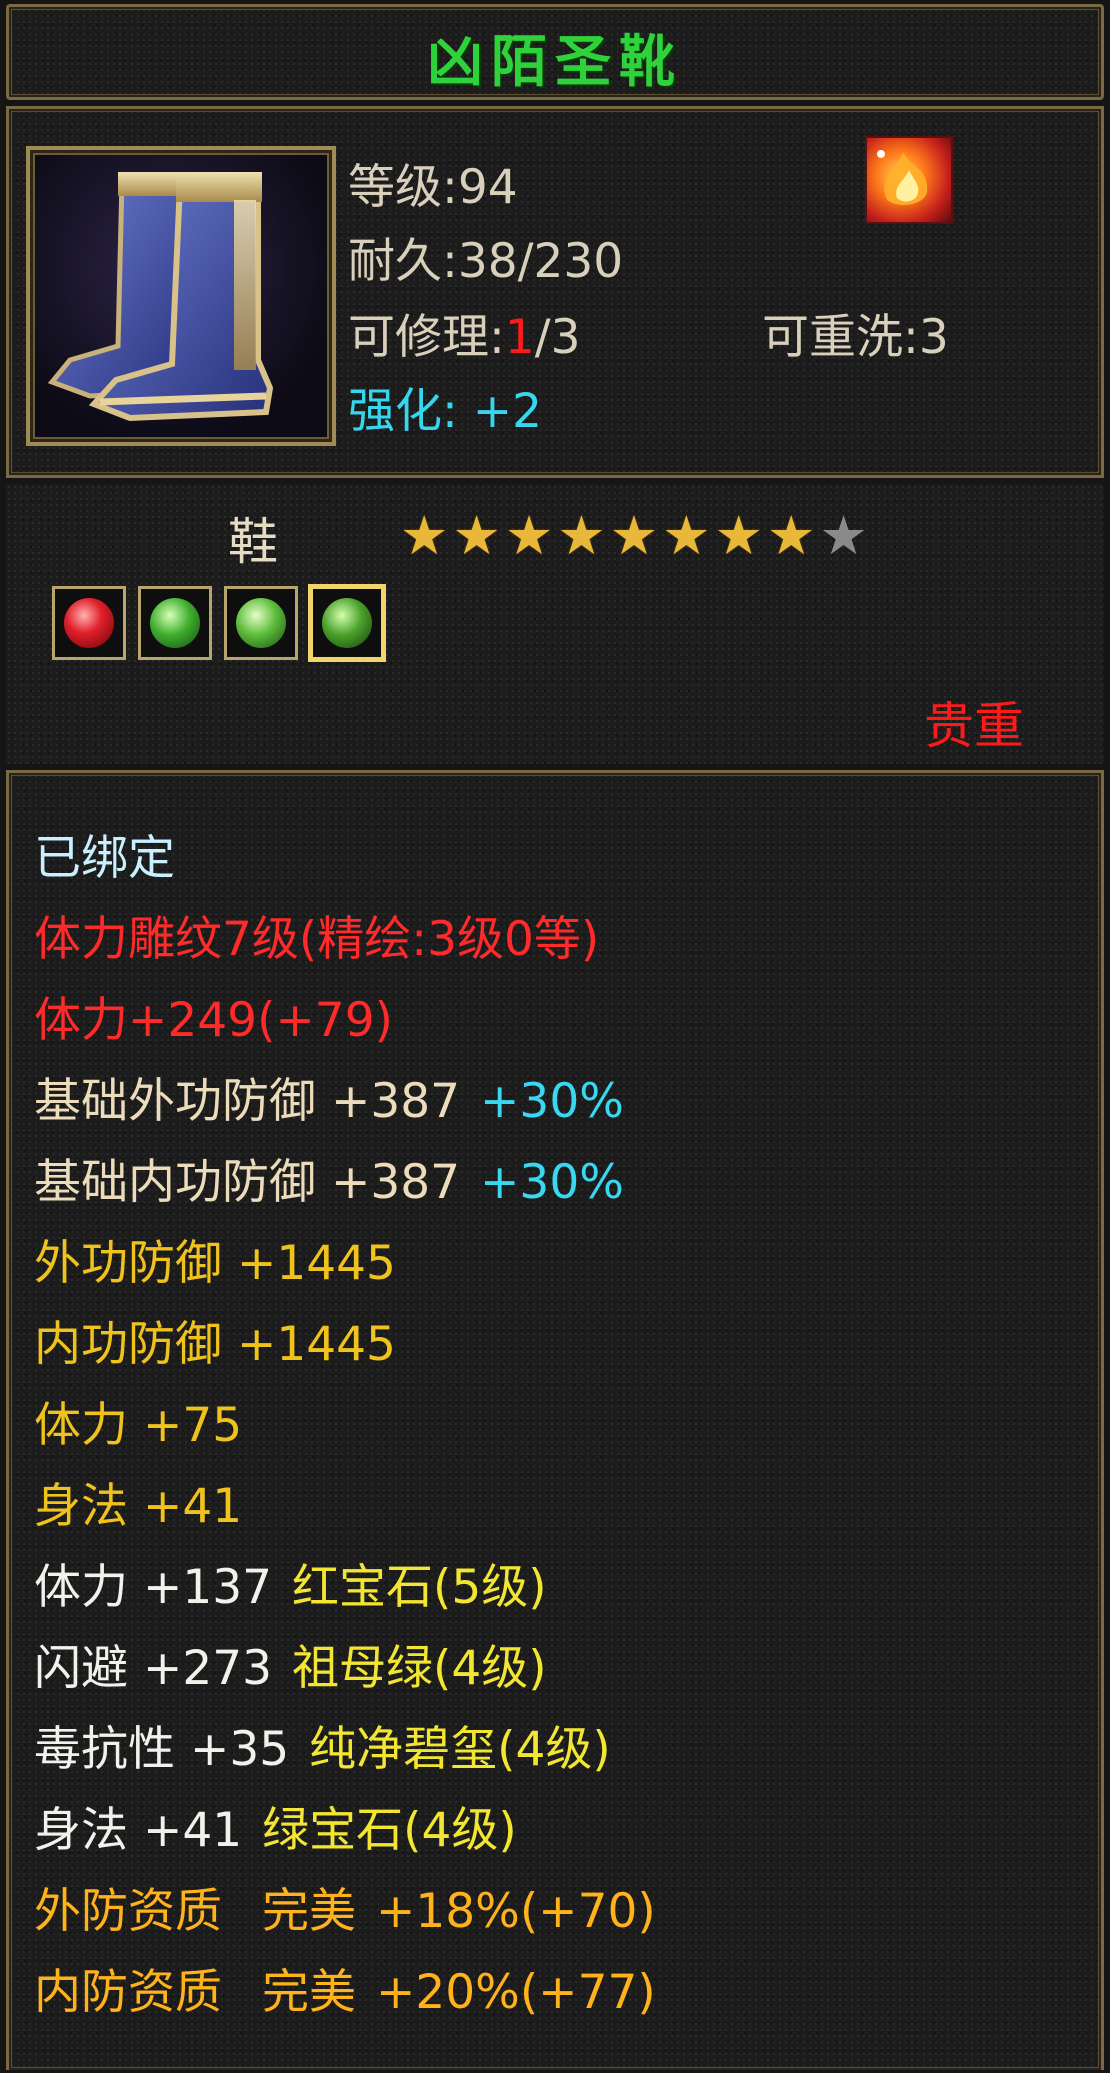 Image resolution: width=1110 pixels, height=2073 pixels. What do you see at coordinates (138, 1425) in the screenshot?
I see `stamina-line: 体力 +75` at bounding box center [138, 1425].